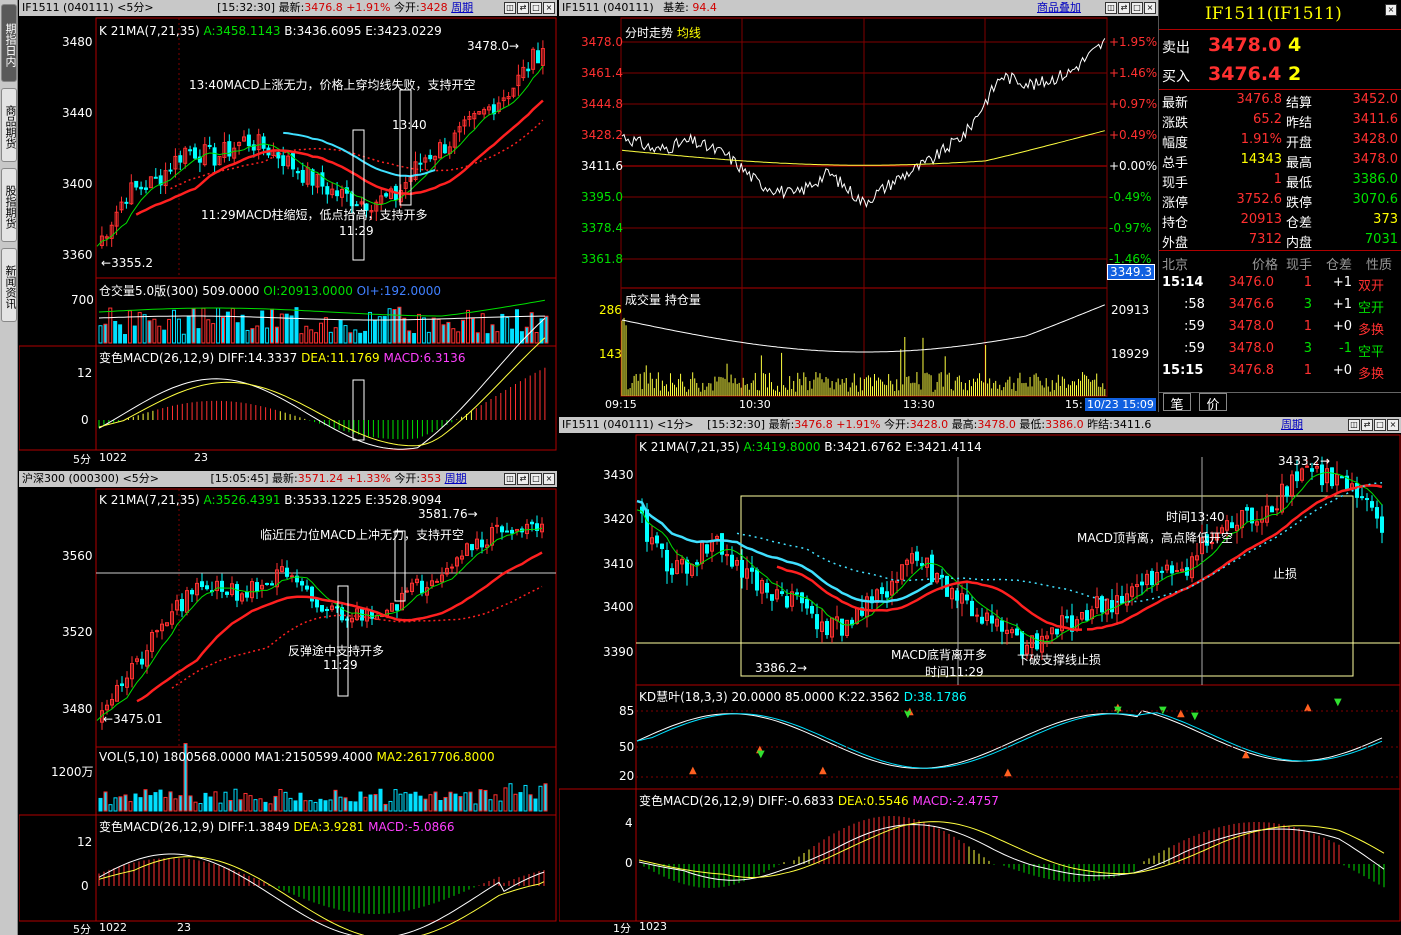 This screenshot has width=1401, height=935. I want to click on stat-value: 7031, so click(1381, 239).